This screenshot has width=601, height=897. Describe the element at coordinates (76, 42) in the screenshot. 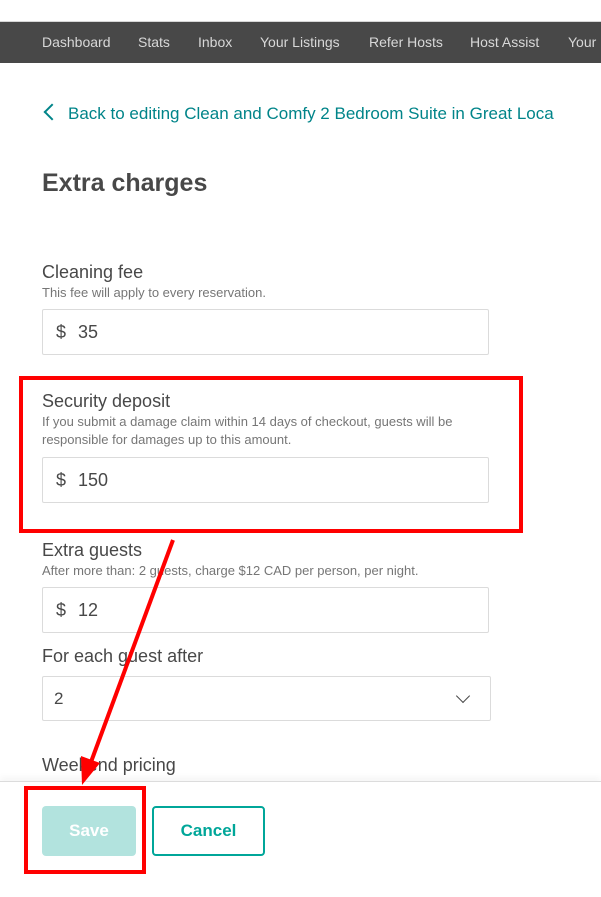

I see `nav-dashboard: Dashboard` at that location.